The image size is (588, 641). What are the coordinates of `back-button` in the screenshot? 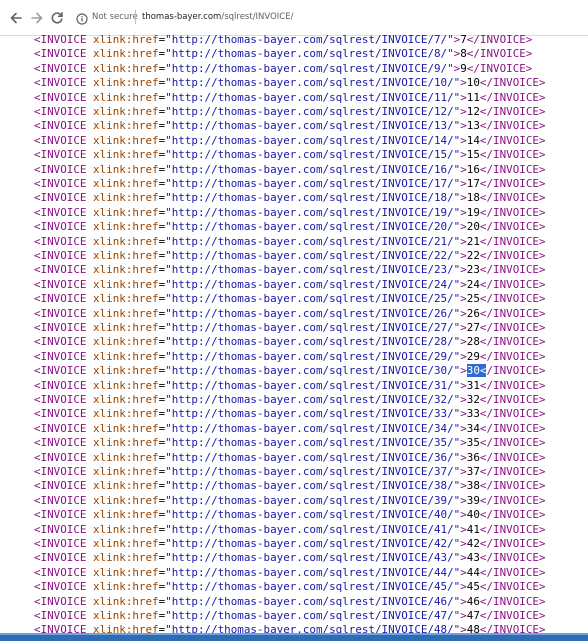 It's located at (16, 18).